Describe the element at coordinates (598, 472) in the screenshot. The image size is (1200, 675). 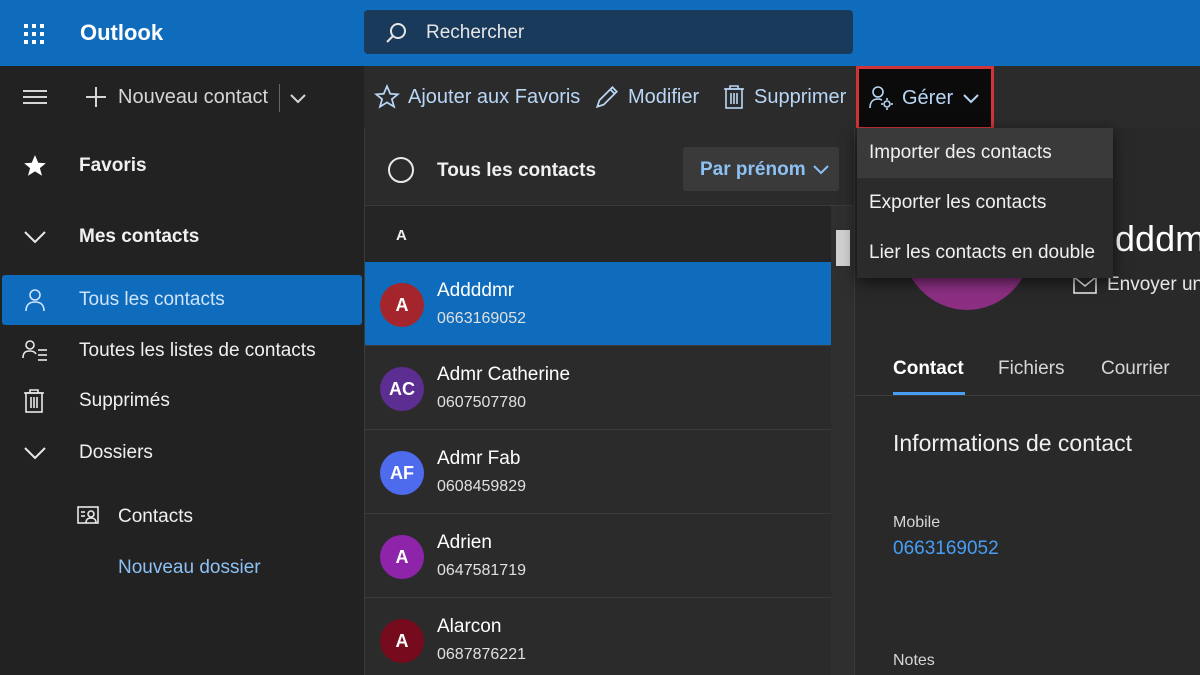
I see `contact-row: AF Admr Fab 0608459829` at that location.